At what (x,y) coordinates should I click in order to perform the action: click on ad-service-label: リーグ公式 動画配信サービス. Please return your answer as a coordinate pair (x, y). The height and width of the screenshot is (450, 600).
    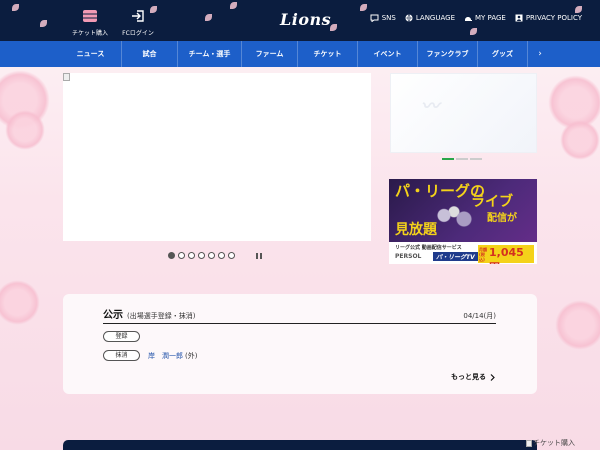
    Looking at the image, I should click on (428, 248).